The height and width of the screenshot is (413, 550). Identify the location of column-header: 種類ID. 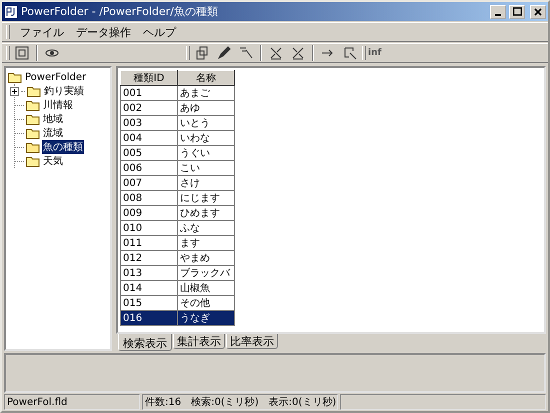
(149, 78).